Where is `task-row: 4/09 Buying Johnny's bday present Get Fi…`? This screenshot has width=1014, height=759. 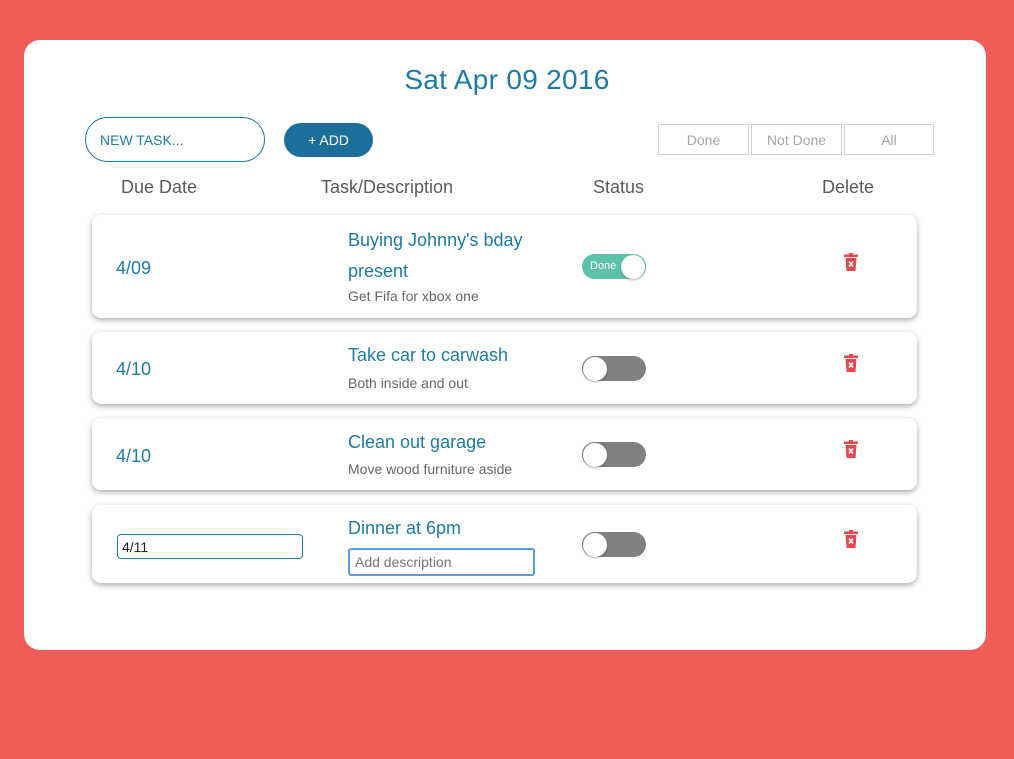
task-row: 4/09 Buying Johnny's bday present Get Fi… is located at coordinates (504, 266).